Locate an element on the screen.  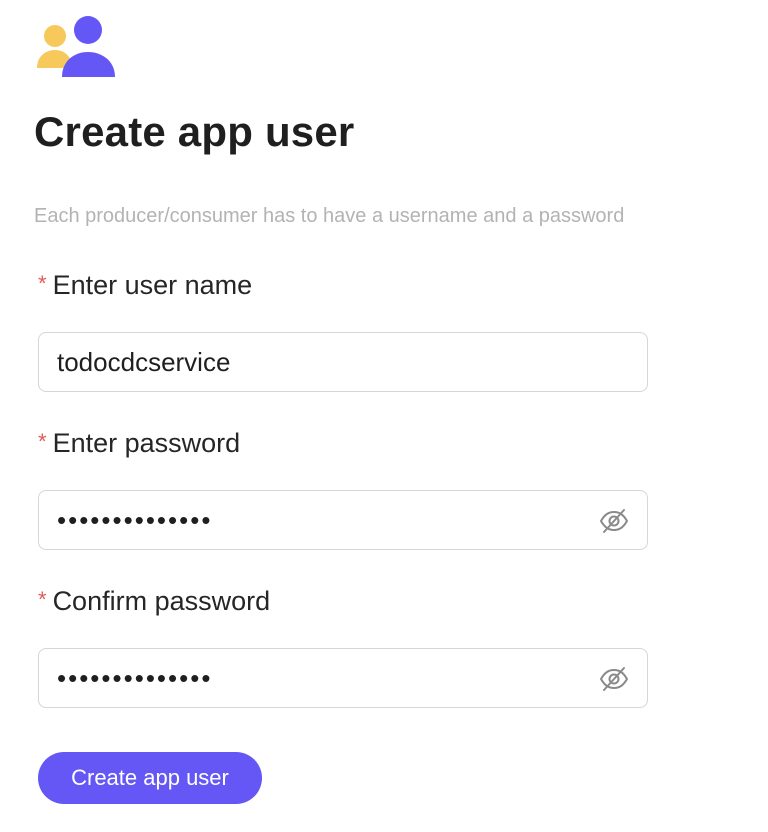
confirm-password-label: * Confirm password is located at coordinates (154, 601).